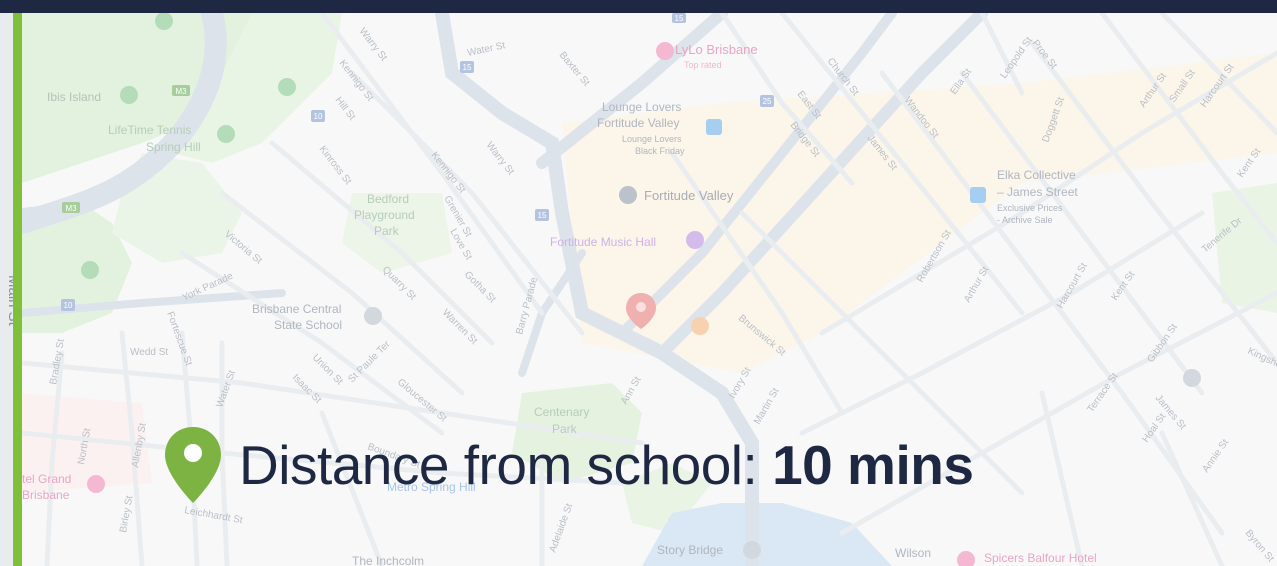 The image size is (1277, 566). I want to click on distance-caption: Distance from school: 10 mins, so click(568, 465).